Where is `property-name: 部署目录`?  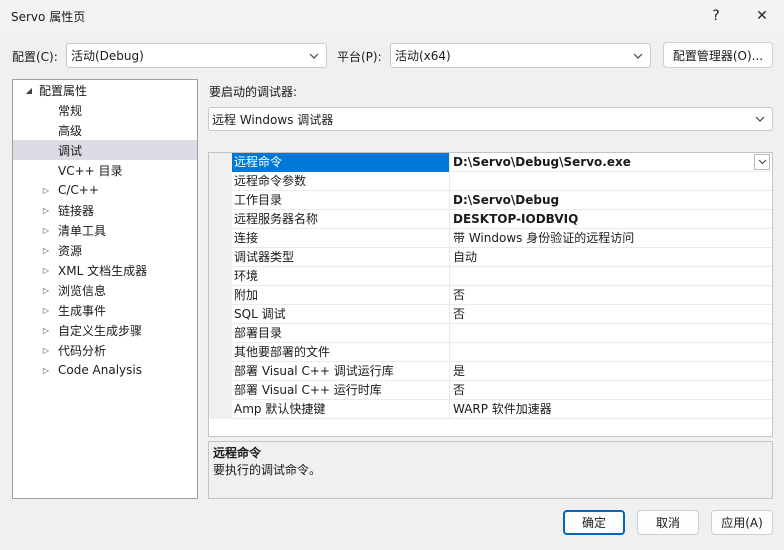
property-name: 部署目录 is located at coordinates (341, 333).